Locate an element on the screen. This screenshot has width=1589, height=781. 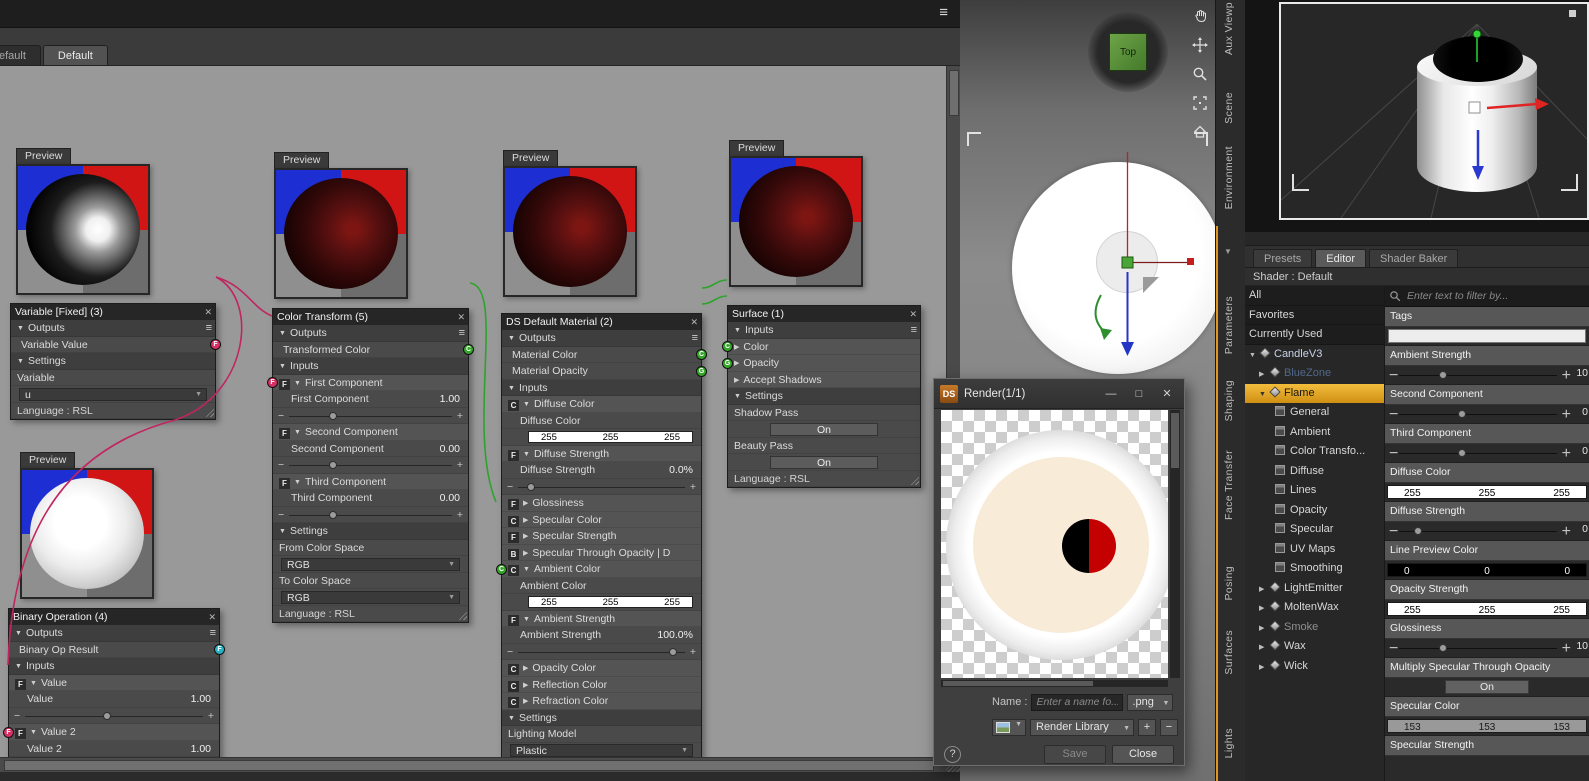
tree-item-currently-used: Currently Used is located at coordinates (1314, 335).